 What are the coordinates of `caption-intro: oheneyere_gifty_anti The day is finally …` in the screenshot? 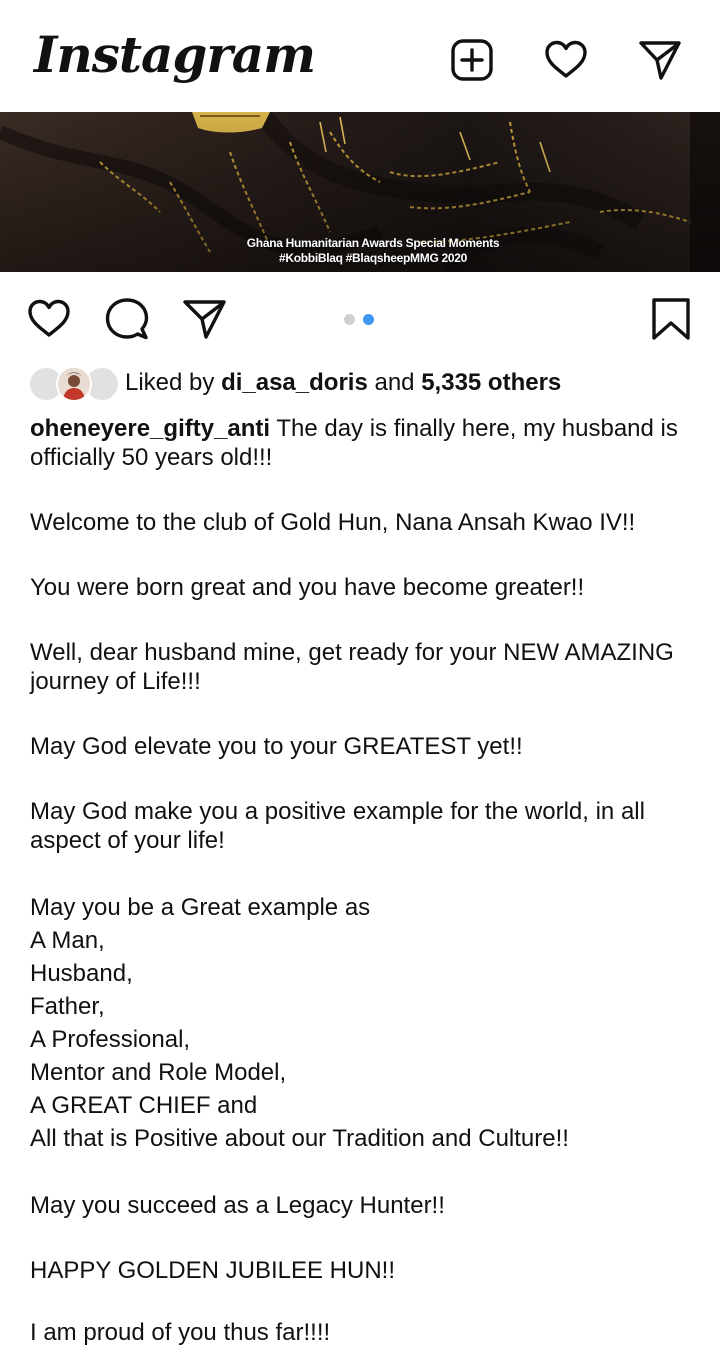 It's located at (365, 443).